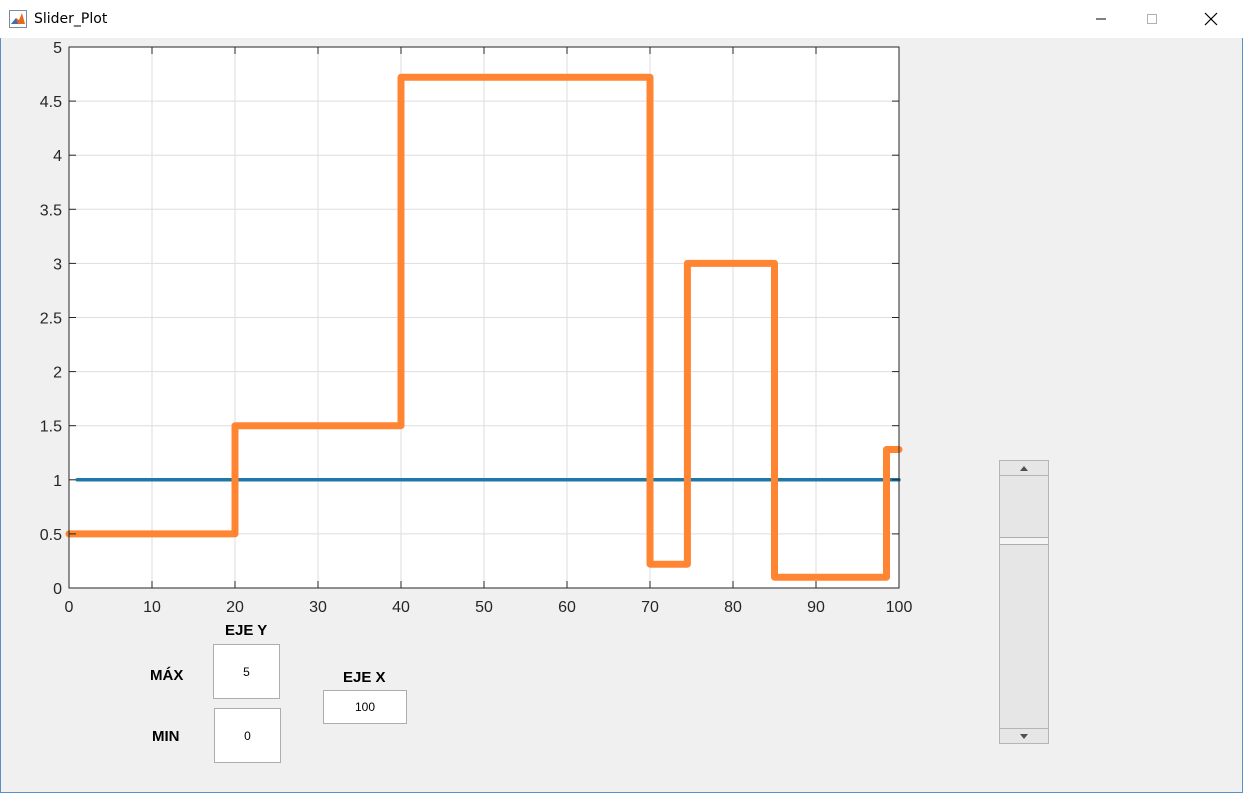 This screenshot has height=793, width=1243. What do you see at coordinates (69, 607) in the screenshot?
I see `x-tick-label: 0` at bounding box center [69, 607].